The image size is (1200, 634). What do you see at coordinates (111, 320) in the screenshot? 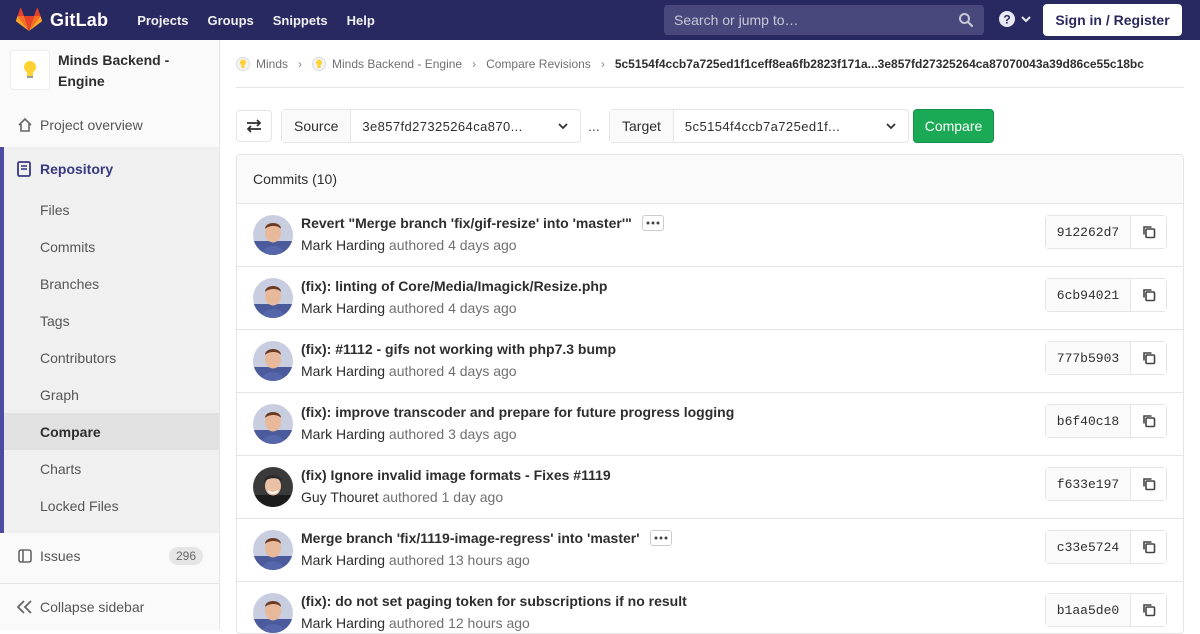
I see `sidebar-item-tags: Tags` at bounding box center [111, 320].